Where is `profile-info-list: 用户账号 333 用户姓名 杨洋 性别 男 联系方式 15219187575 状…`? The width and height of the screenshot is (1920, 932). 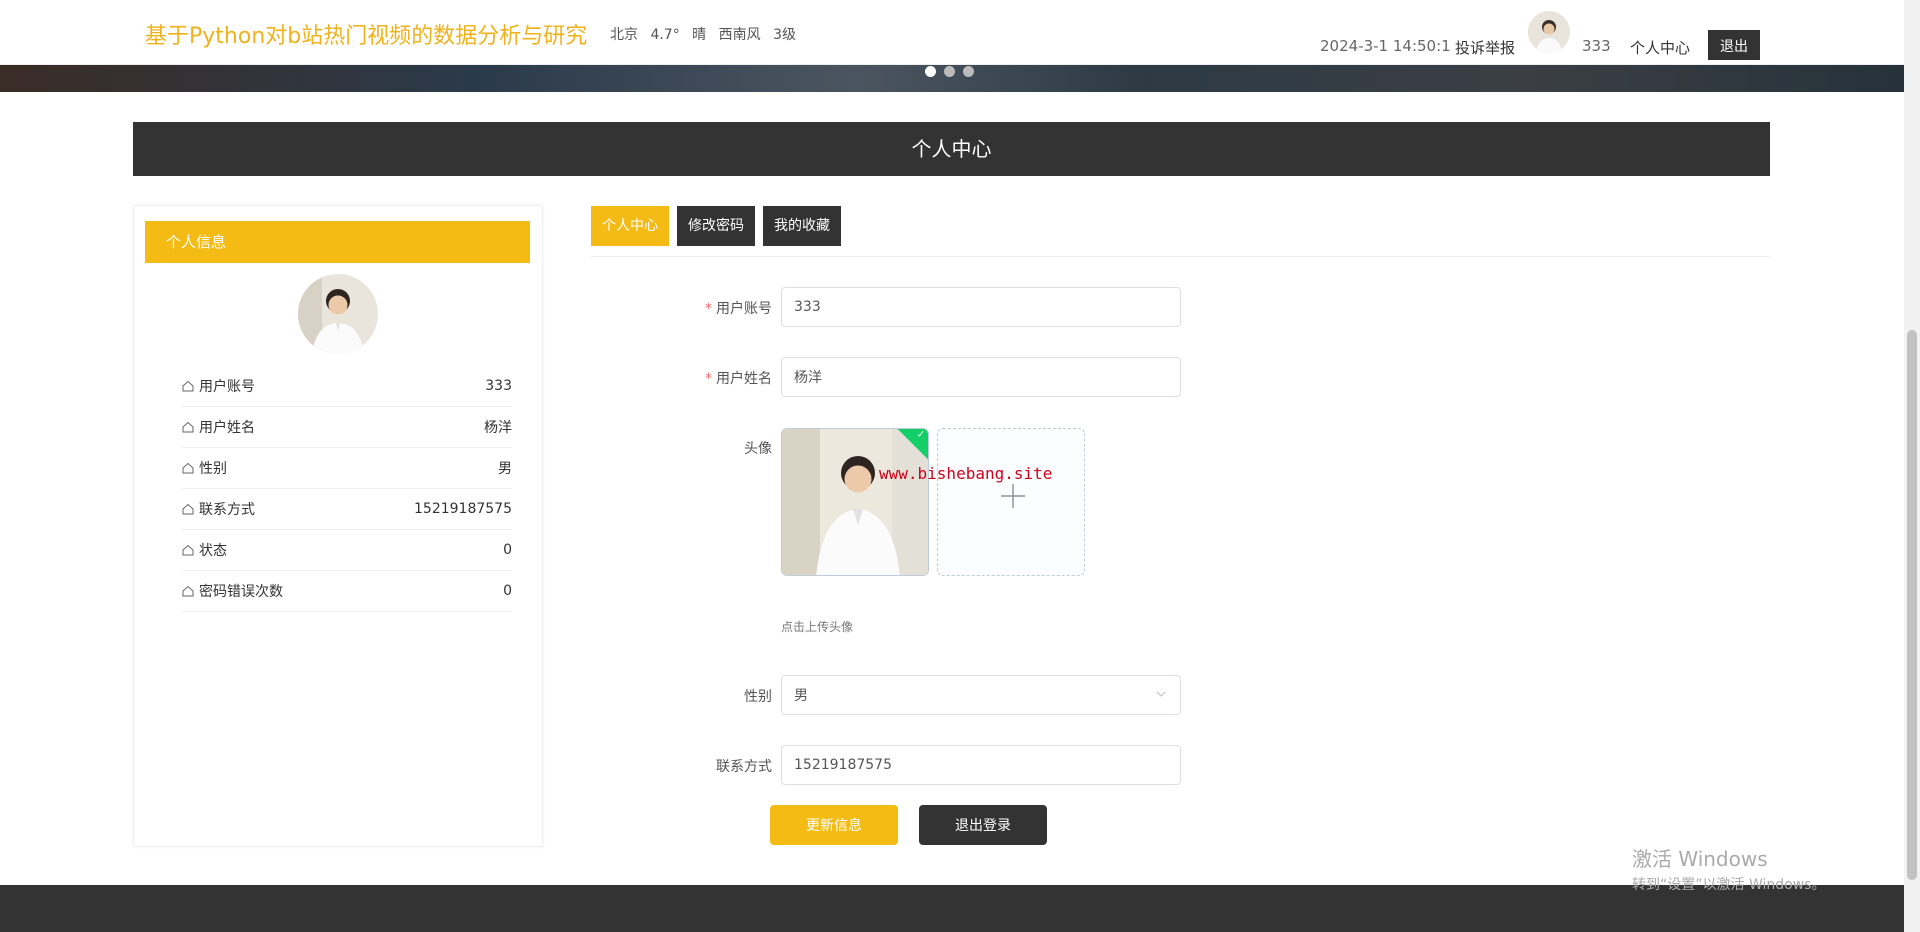 profile-info-list: 用户账号 333 用户姓名 杨洋 性别 男 联系方式 15219187575 状… is located at coordinates (347, 489).